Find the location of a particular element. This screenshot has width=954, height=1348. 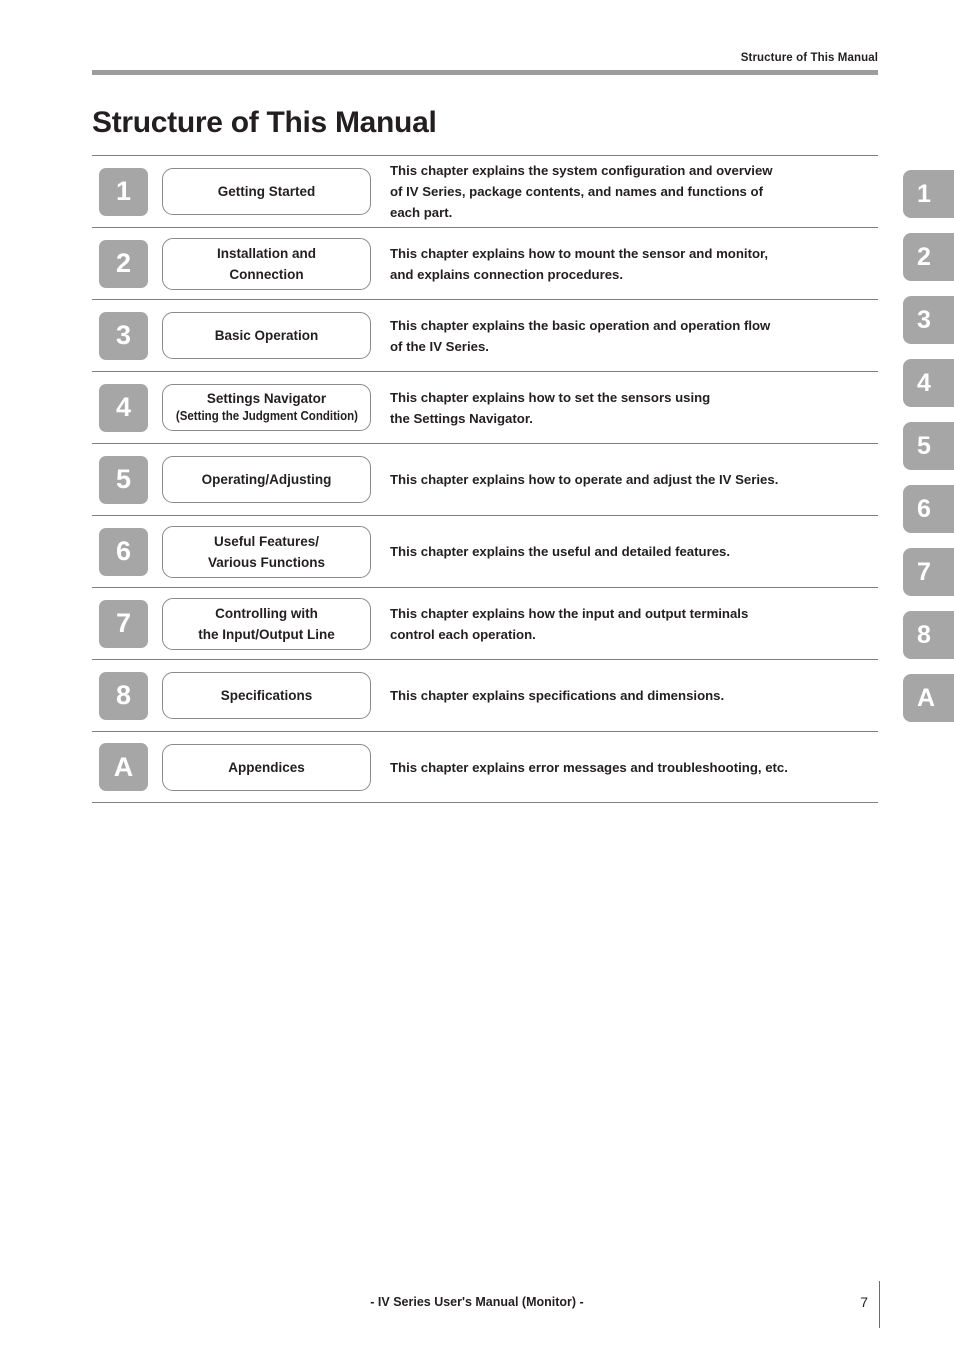

side-tab-7: 7 is located at coordinates (928, 572).